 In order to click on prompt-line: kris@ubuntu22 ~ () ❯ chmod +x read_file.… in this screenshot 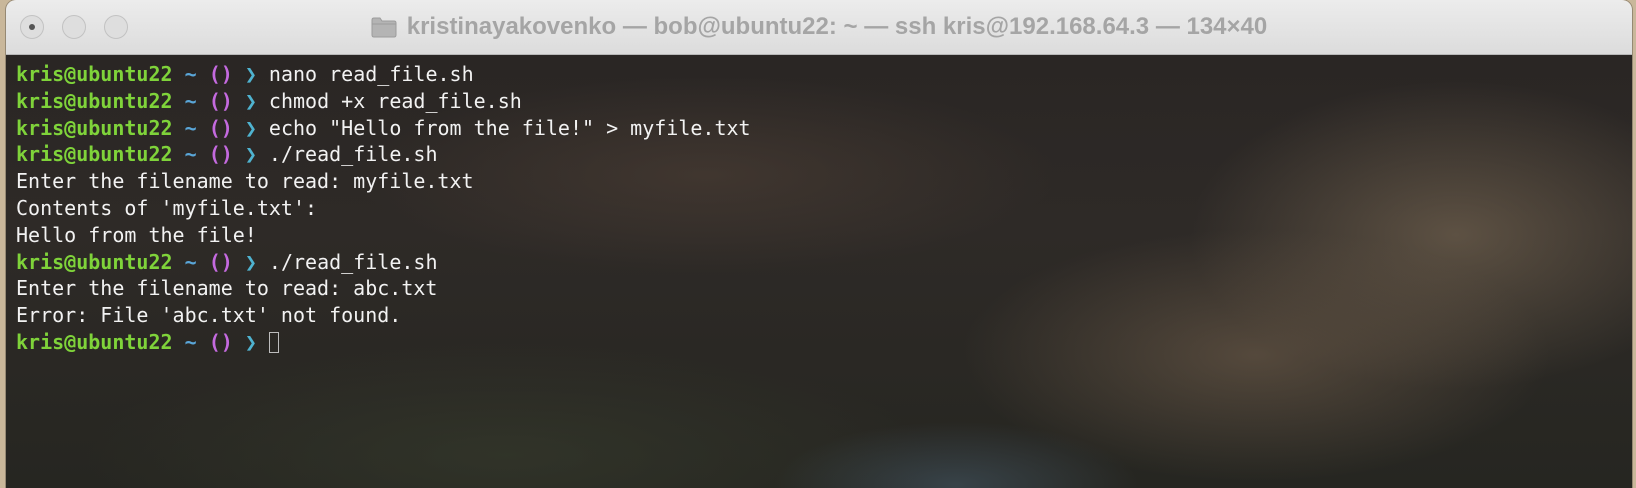, I will do `click(383, 101)`.